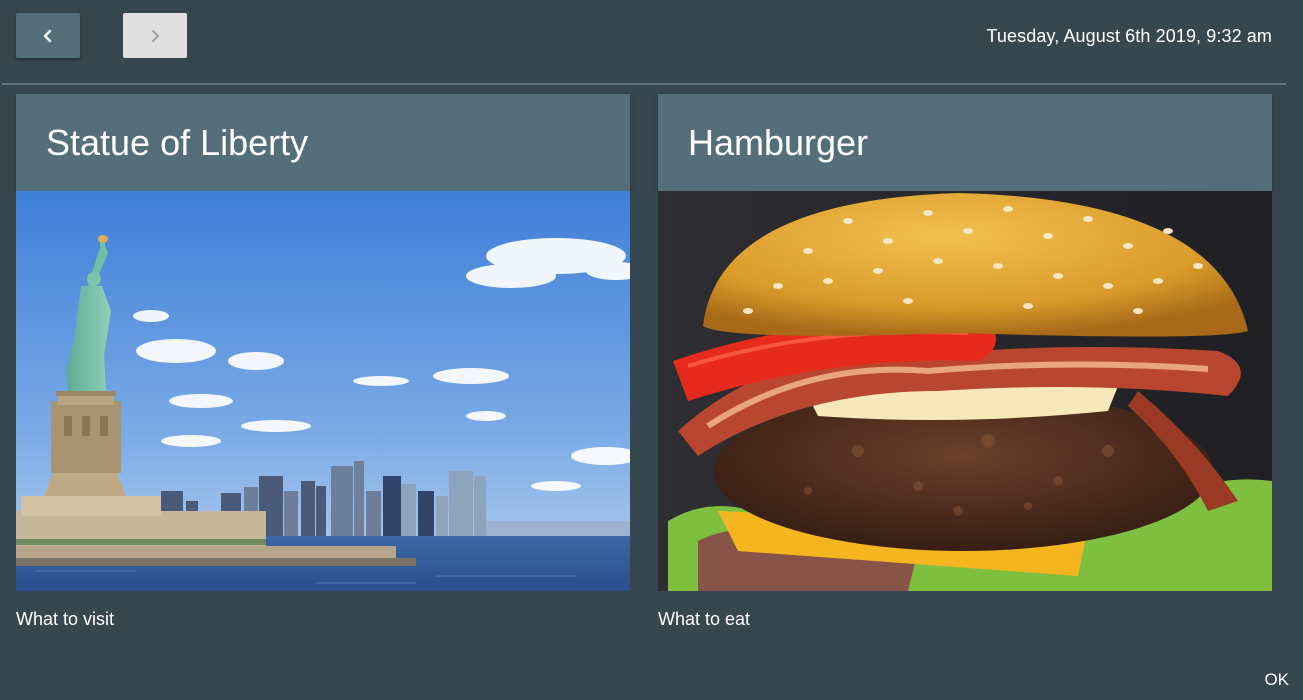  I want to click on back-button, so click(48, 35).